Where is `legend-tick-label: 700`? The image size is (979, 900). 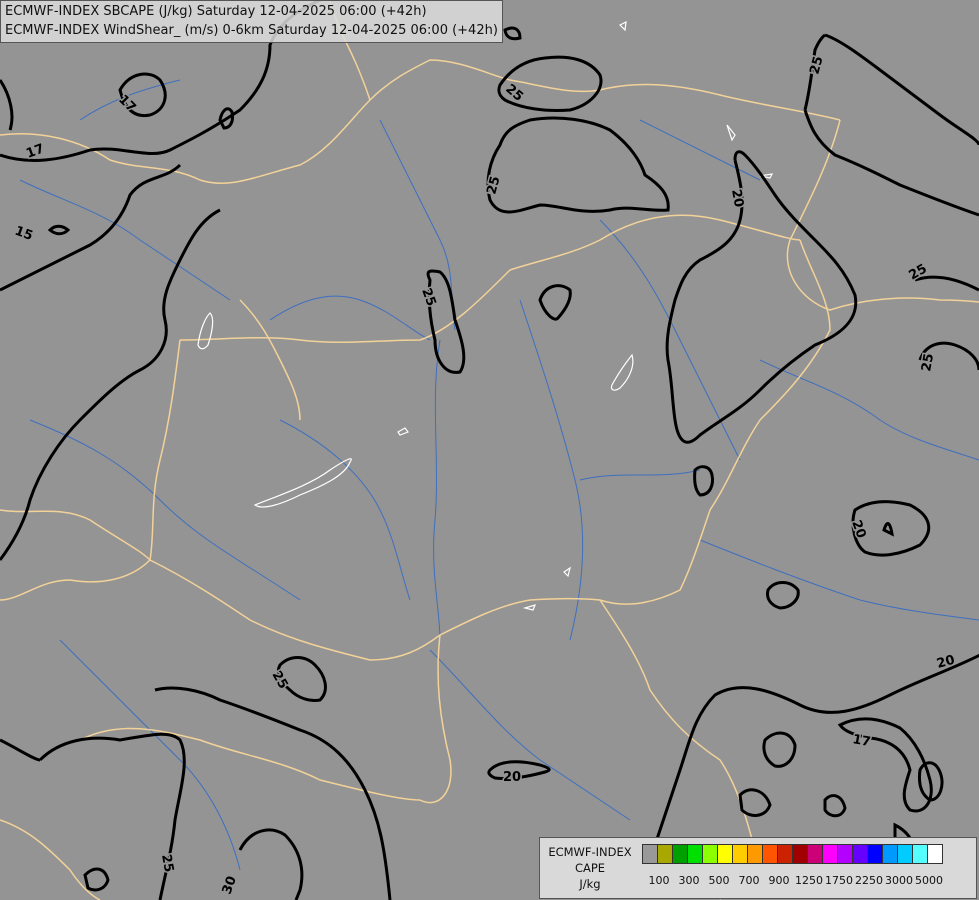 legend-tick-label: 700 is located at coordinates (749, 880).